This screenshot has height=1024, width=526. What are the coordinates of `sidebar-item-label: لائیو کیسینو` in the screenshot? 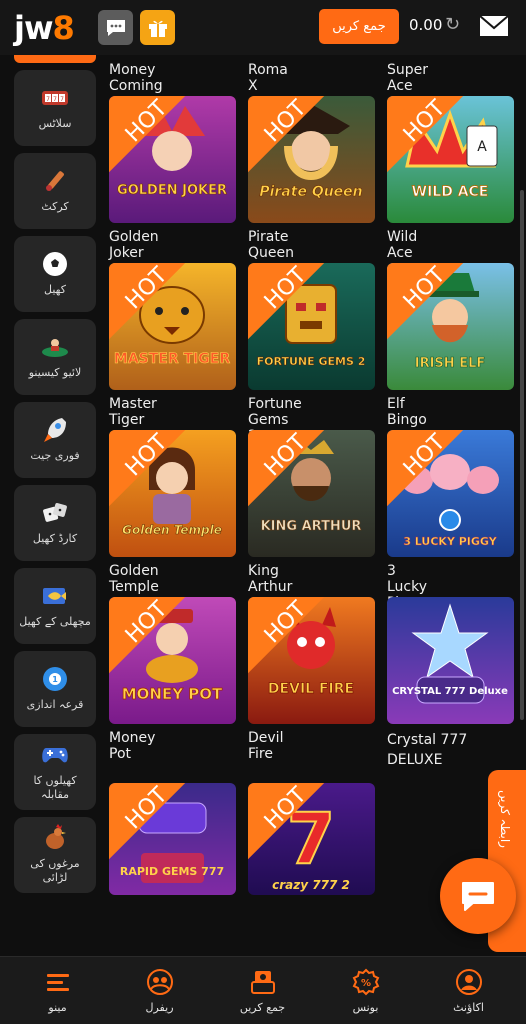 It's located at (55, 372).